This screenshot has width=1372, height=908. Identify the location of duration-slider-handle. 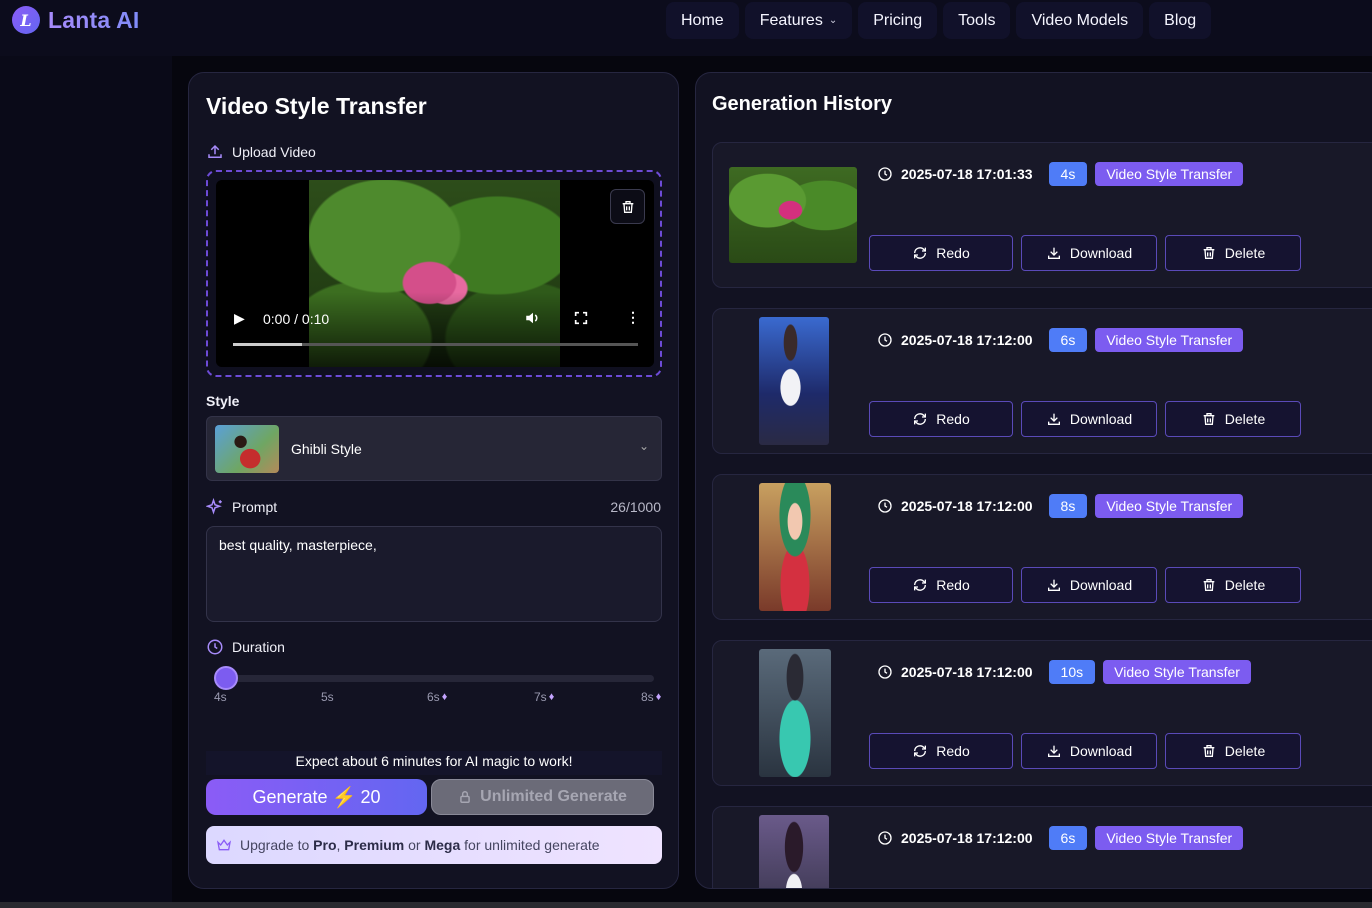
(226, 678).